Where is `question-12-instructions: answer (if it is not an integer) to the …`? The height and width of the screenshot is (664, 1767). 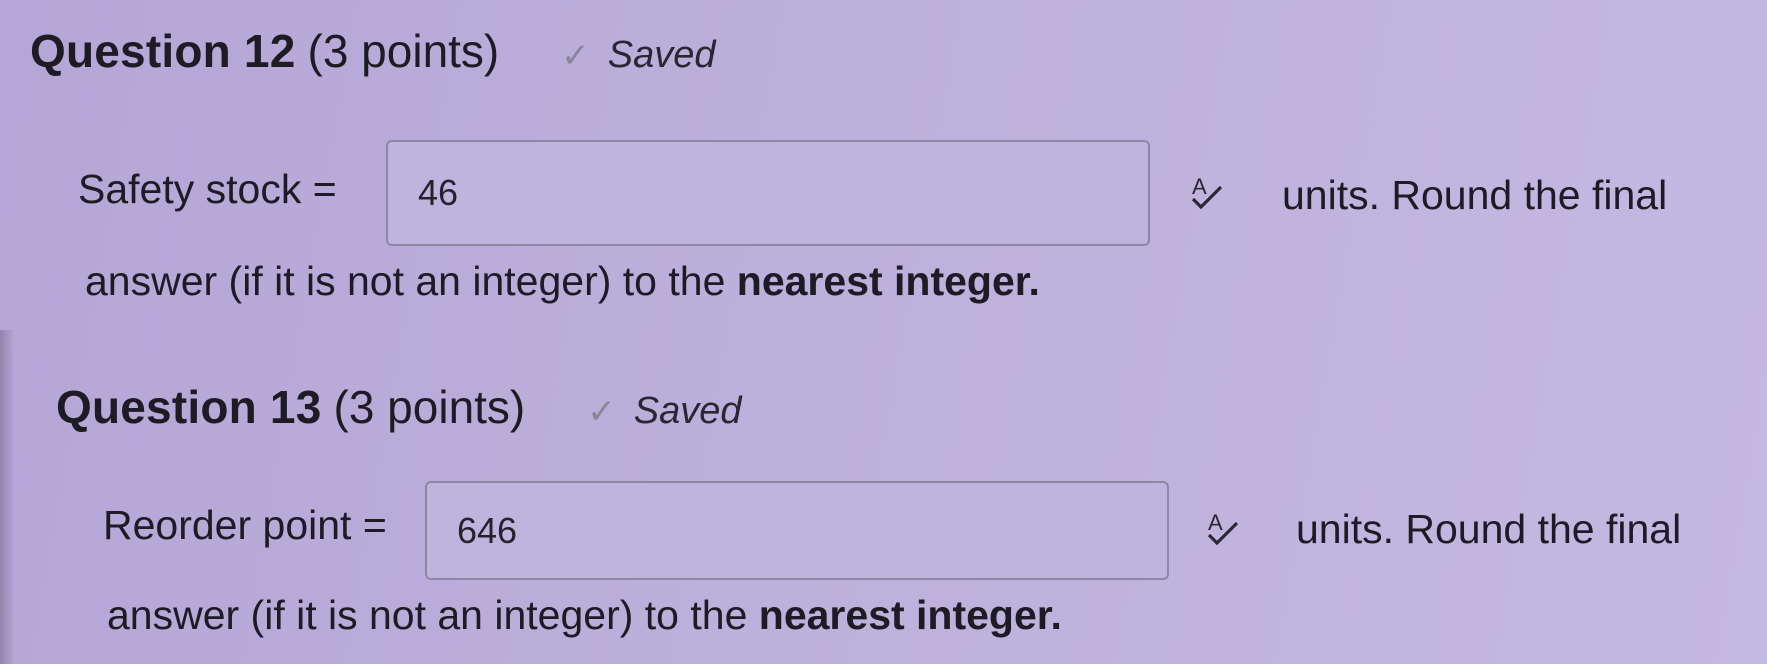
question-12-instructions: answer (if it is not an integer) to the … is located at coordinates (562, 281).